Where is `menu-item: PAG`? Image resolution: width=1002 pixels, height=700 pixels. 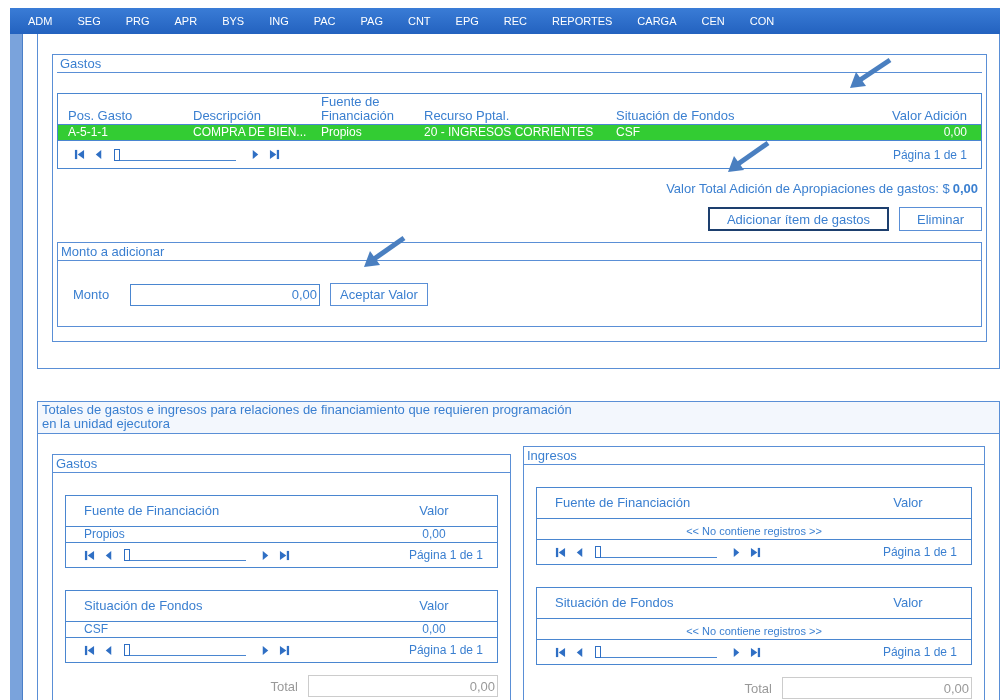
menu-item: PAG is located at coordinates (372, 21).